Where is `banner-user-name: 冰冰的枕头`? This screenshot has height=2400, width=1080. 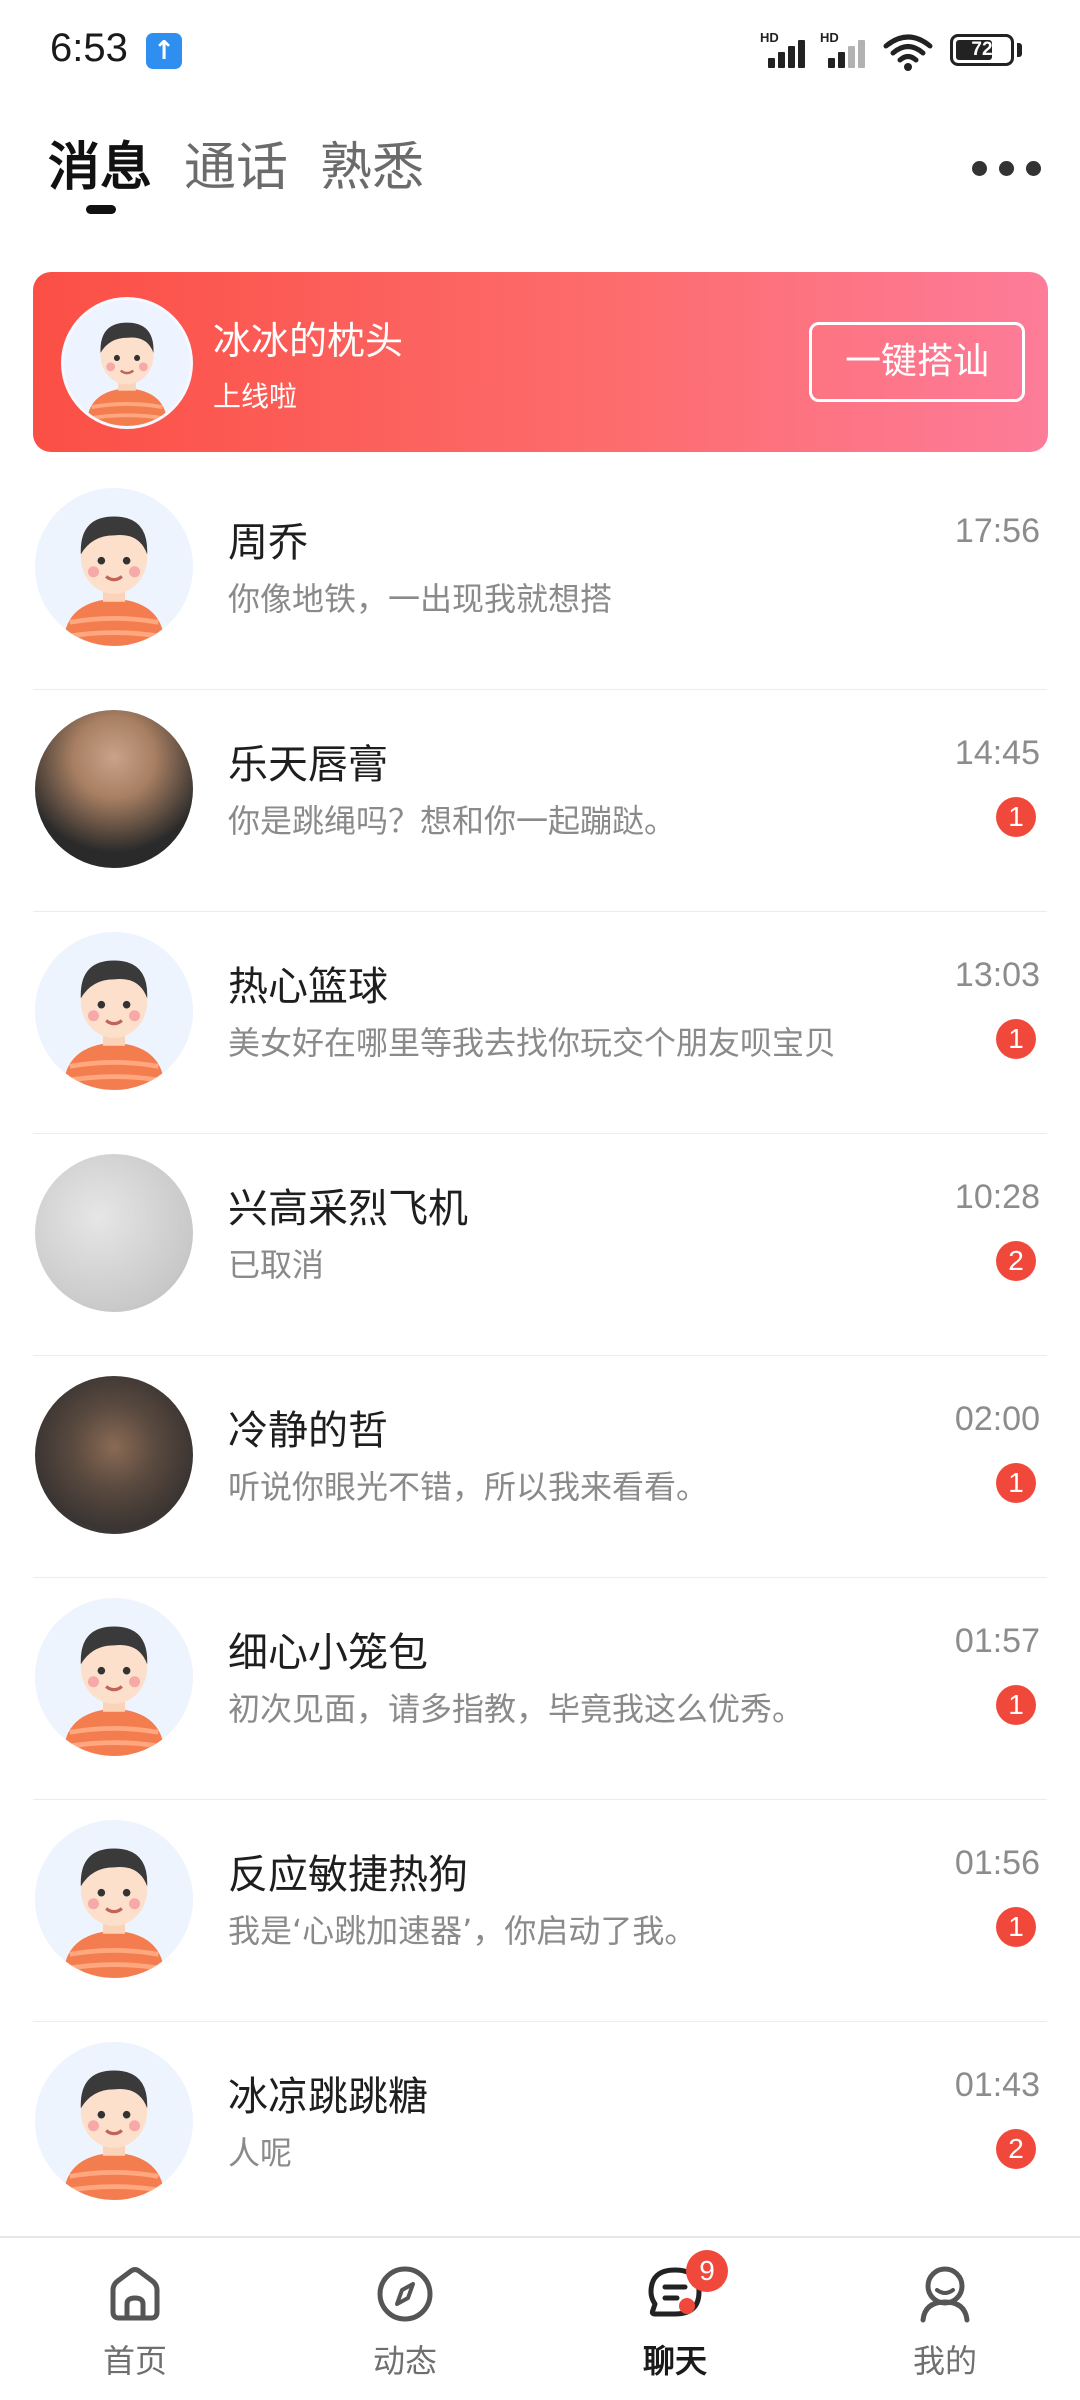 banner-user-name: 冰冰的枕头 is located at coordinates (308, 341).